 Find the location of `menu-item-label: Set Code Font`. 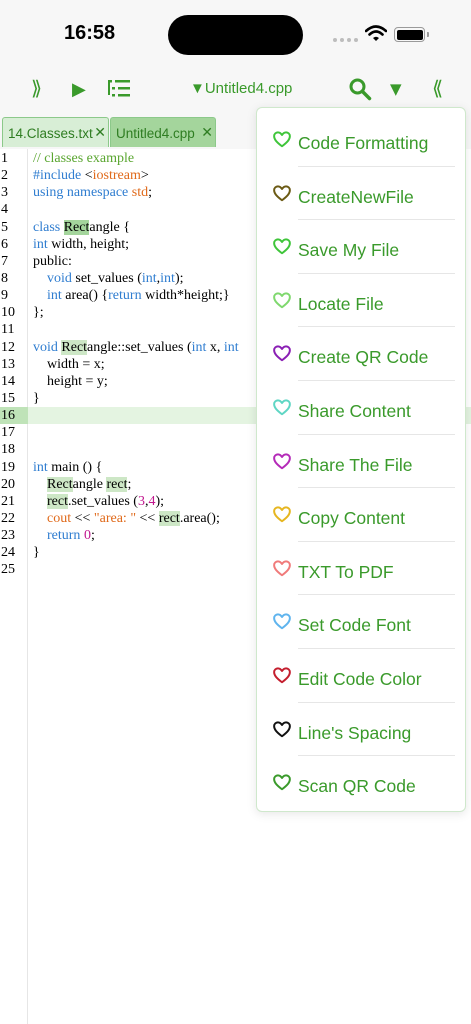

menu-item-label: Set Code Font is located at coordinates (354, 625).